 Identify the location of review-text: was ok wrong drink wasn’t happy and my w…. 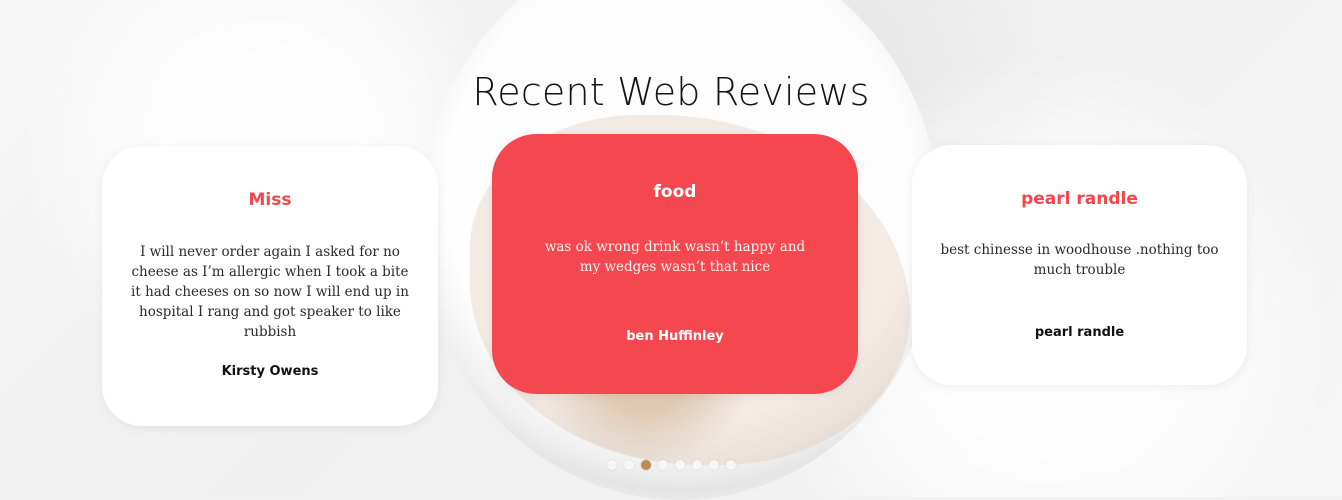
(675, 257).